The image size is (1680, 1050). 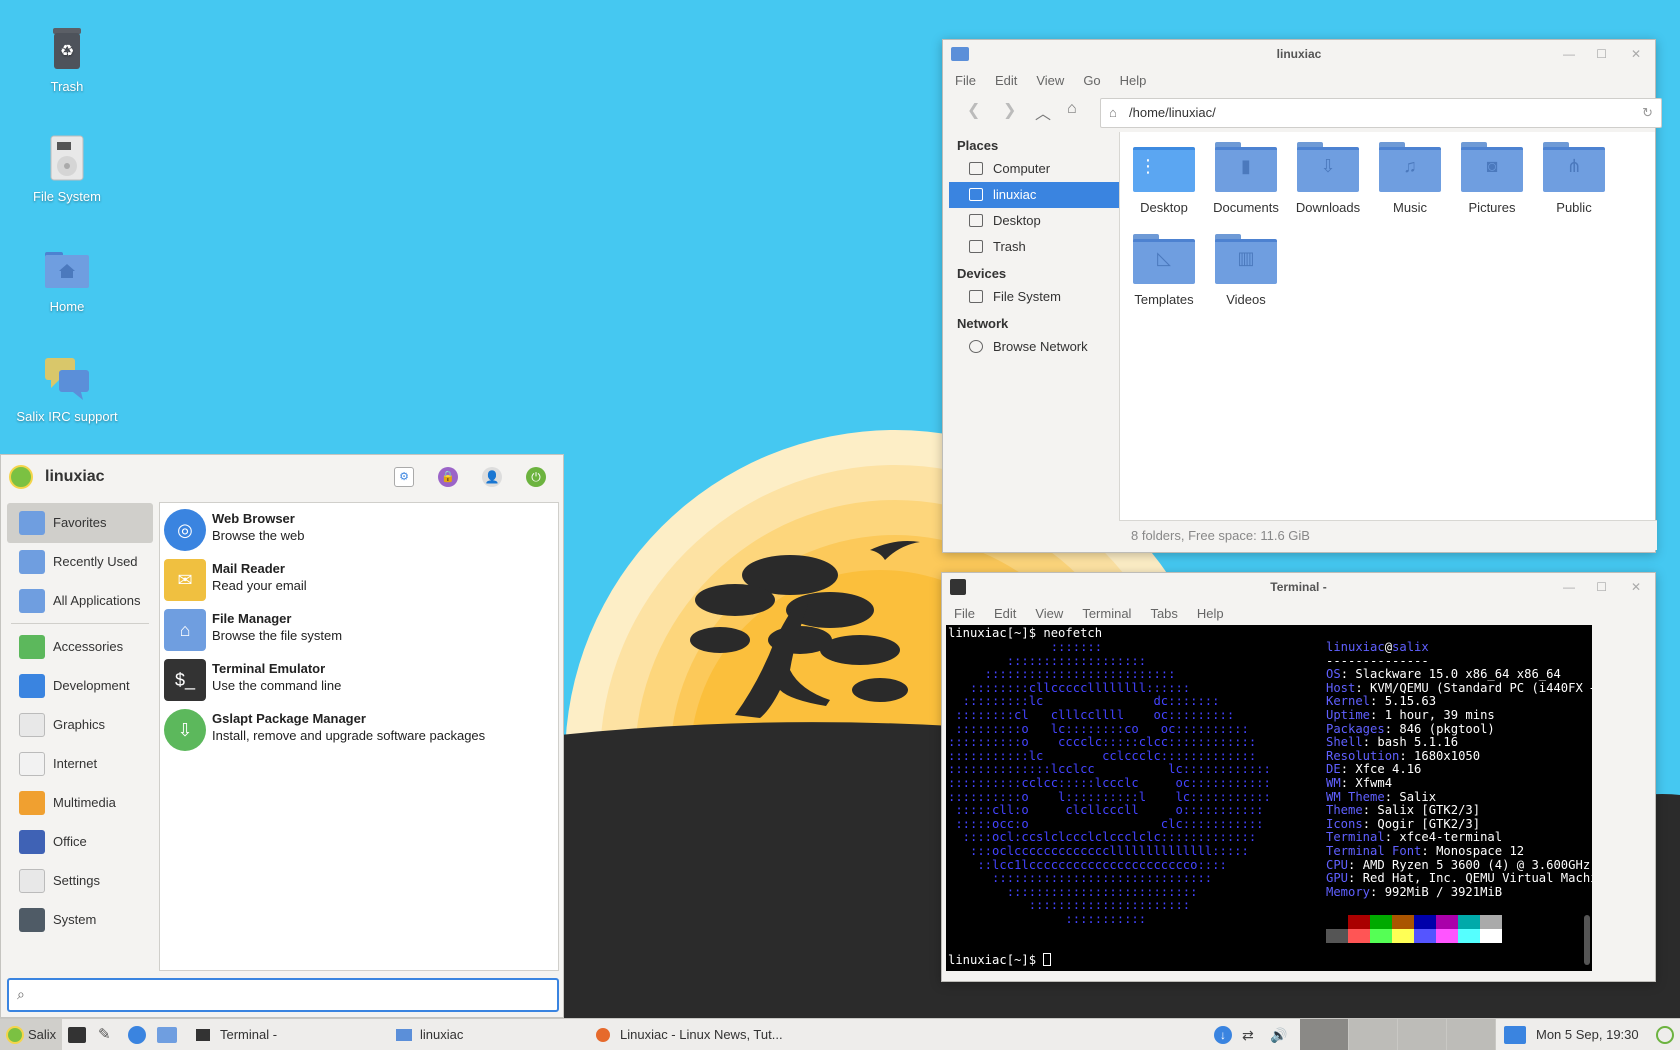 What do you see at coordinates (80, 686) in the screenshot?
I see `category-development: Development` at bounding box center [80, 686].